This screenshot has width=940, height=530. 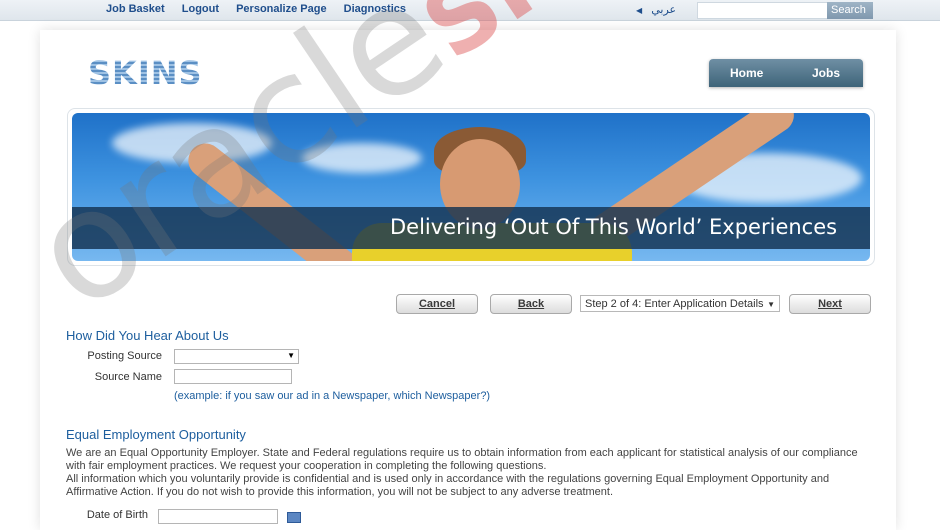 What do you see at coordinates (147, 335) in the screenshot?
I see `section-title-hear-about: How Did You Hear About Us` at bounding box center [147, 335].